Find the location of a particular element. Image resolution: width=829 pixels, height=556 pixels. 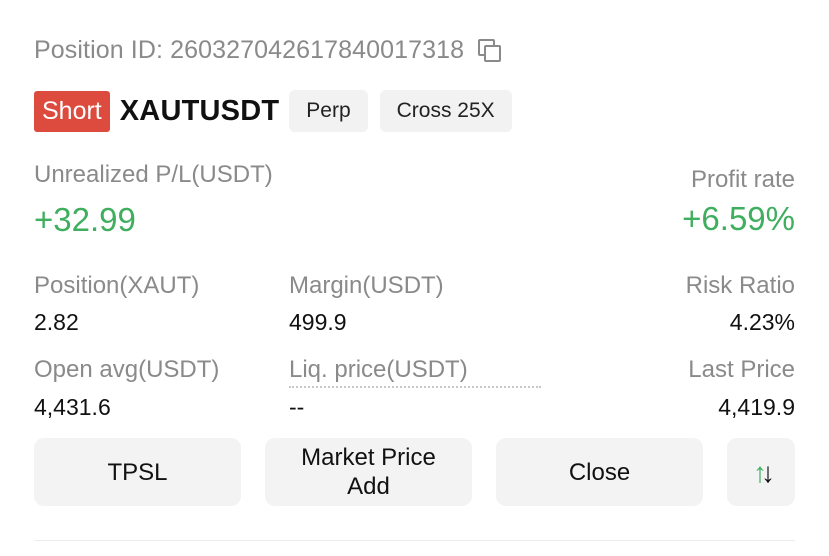

copy-icon is located at coordinates (490, 51).